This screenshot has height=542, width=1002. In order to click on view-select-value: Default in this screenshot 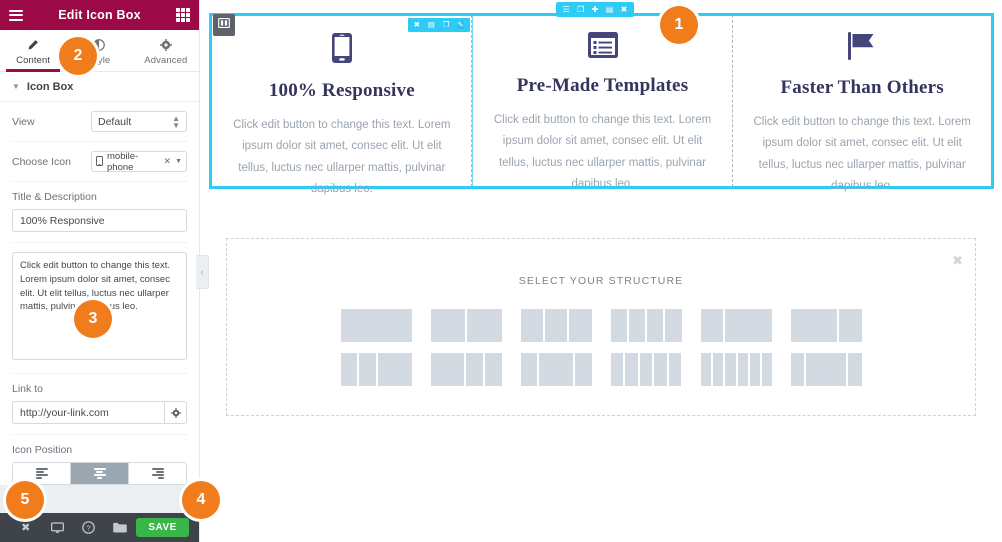, I will do `click(115, 121)`.